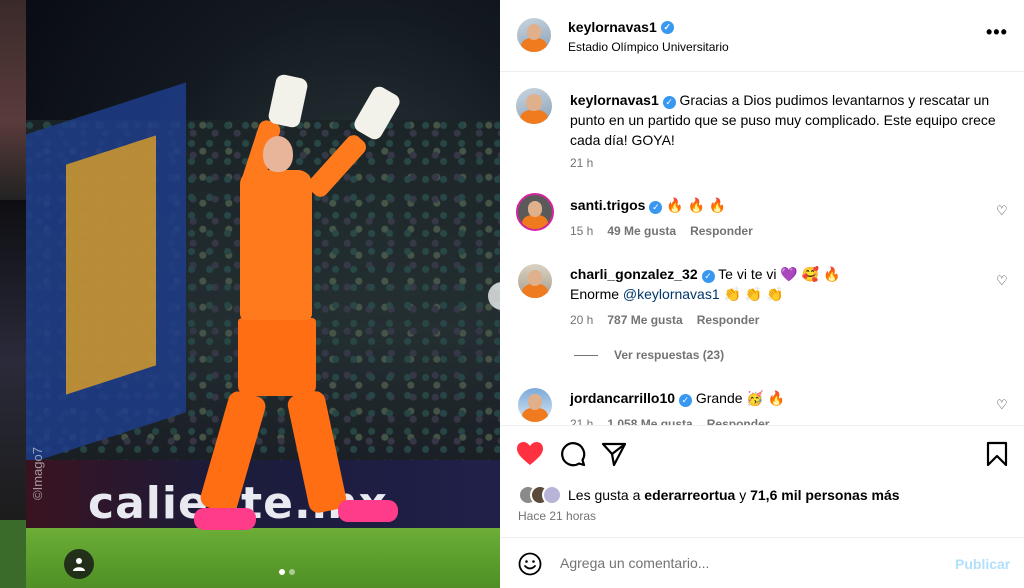 The image size is (1024, 588). What do you see at coordinates (530, 564) in the screenshot?
I see `emoji-icon` at bounding box center [530, 564].